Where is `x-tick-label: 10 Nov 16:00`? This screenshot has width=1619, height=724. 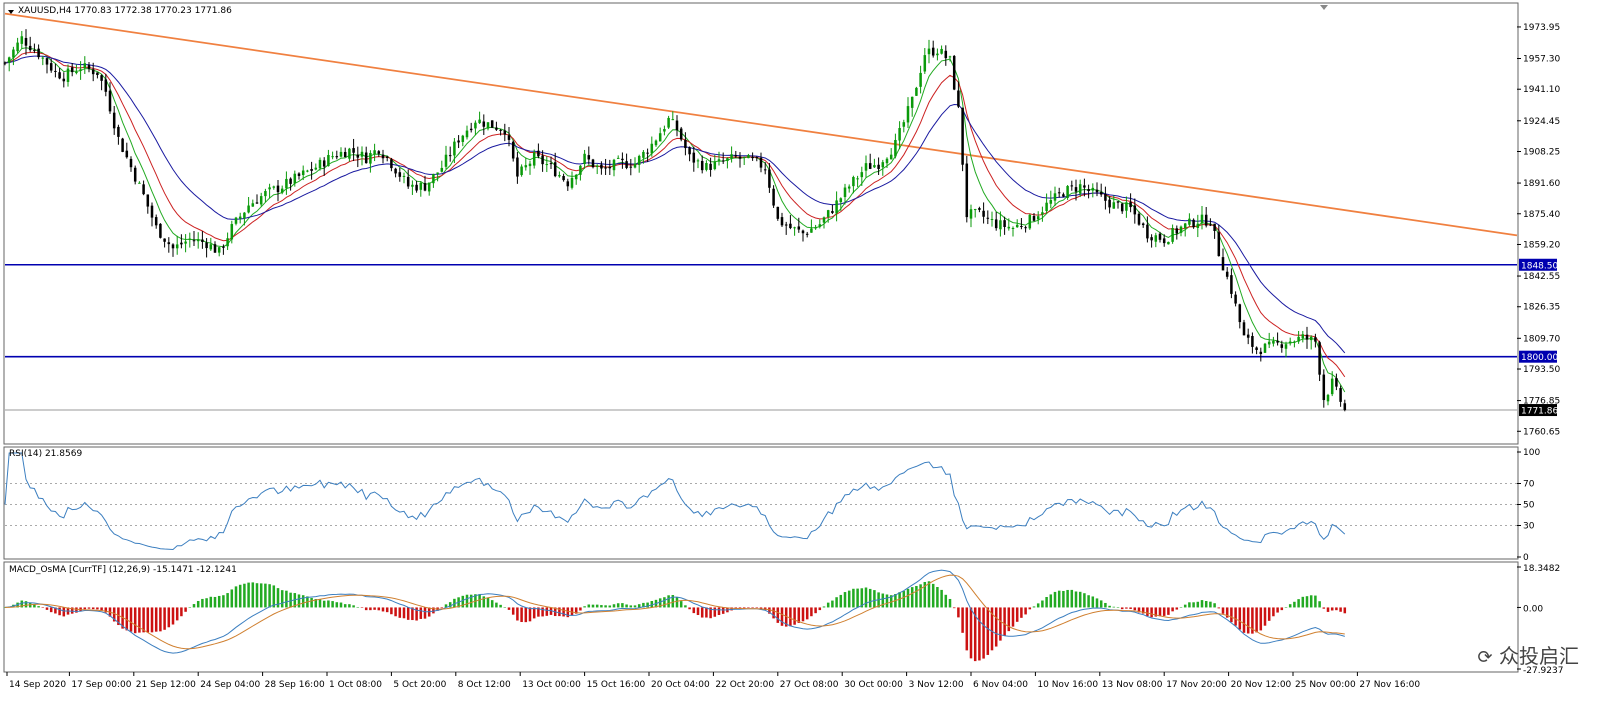 x-tick-label: 10 Nov 16:00 is located at coordinates (1067, 685).